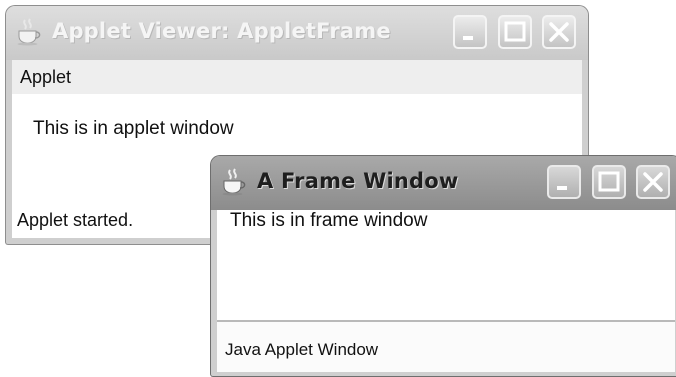  What do you see at coordinates (45, 77) in the screenshot?
I see `menu-applet: Applet` at bounding box center [45, 77].